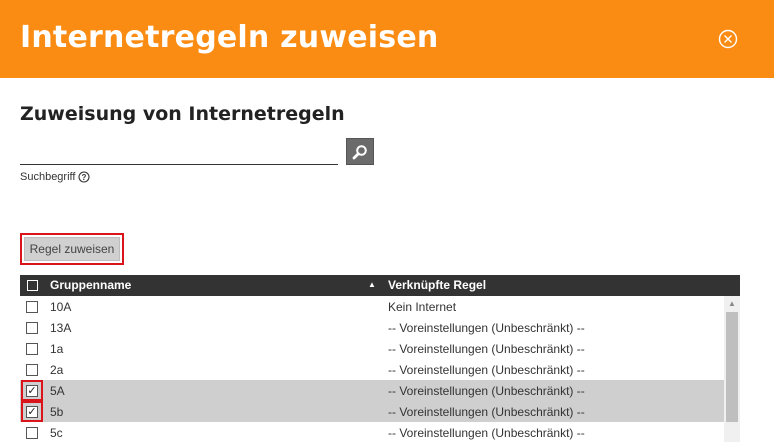 The height and width of the screenshot is (442, 774). Describe the element at coordinates (57, 349) in the screenshot. I see `group-name: 1a` at that location.